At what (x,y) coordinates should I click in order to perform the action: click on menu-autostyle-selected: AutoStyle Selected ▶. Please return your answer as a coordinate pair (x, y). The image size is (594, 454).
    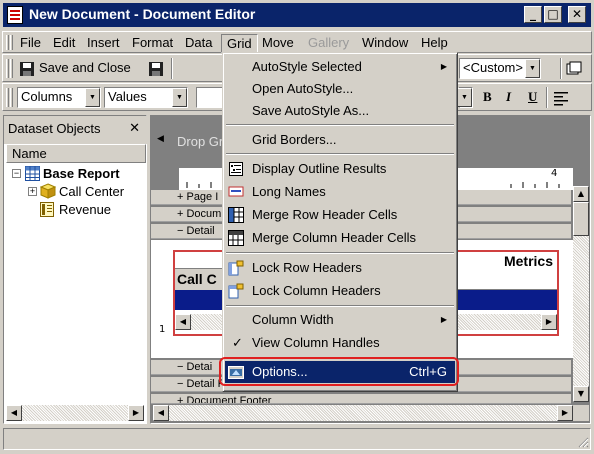
    Looking at the image, I should click on (340, 67).